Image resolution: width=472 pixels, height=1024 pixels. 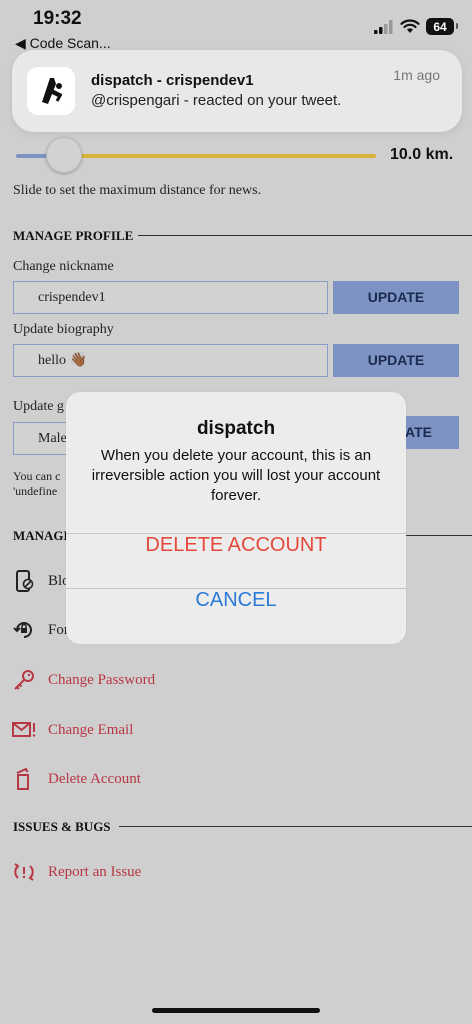 What do you see at coordinates (73, 235) in the screenshot?
I see `manage-profile-heading: MANAGE PROFILE` at bounding box center [73, 235].